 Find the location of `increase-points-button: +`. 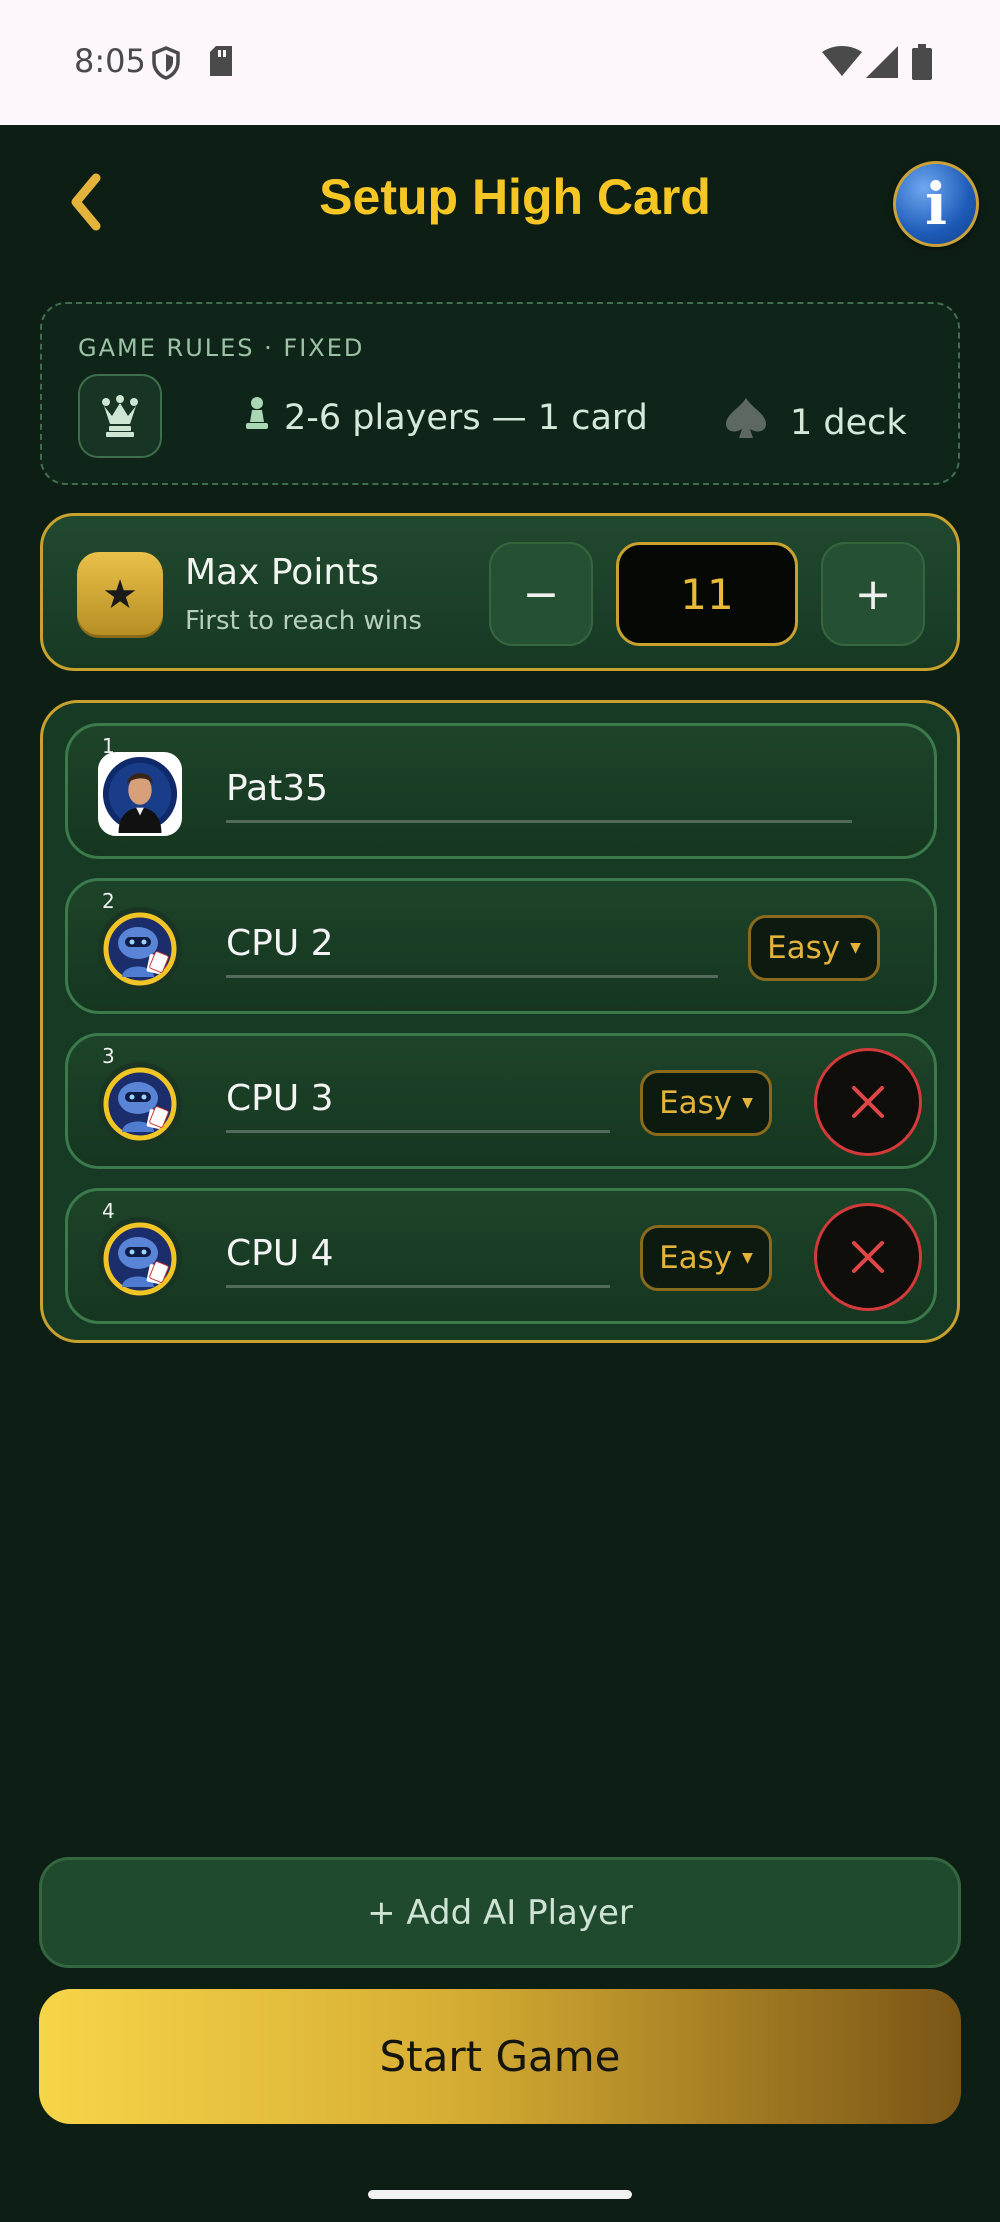

increase-points-button: + is located at coordinates (873, 594).